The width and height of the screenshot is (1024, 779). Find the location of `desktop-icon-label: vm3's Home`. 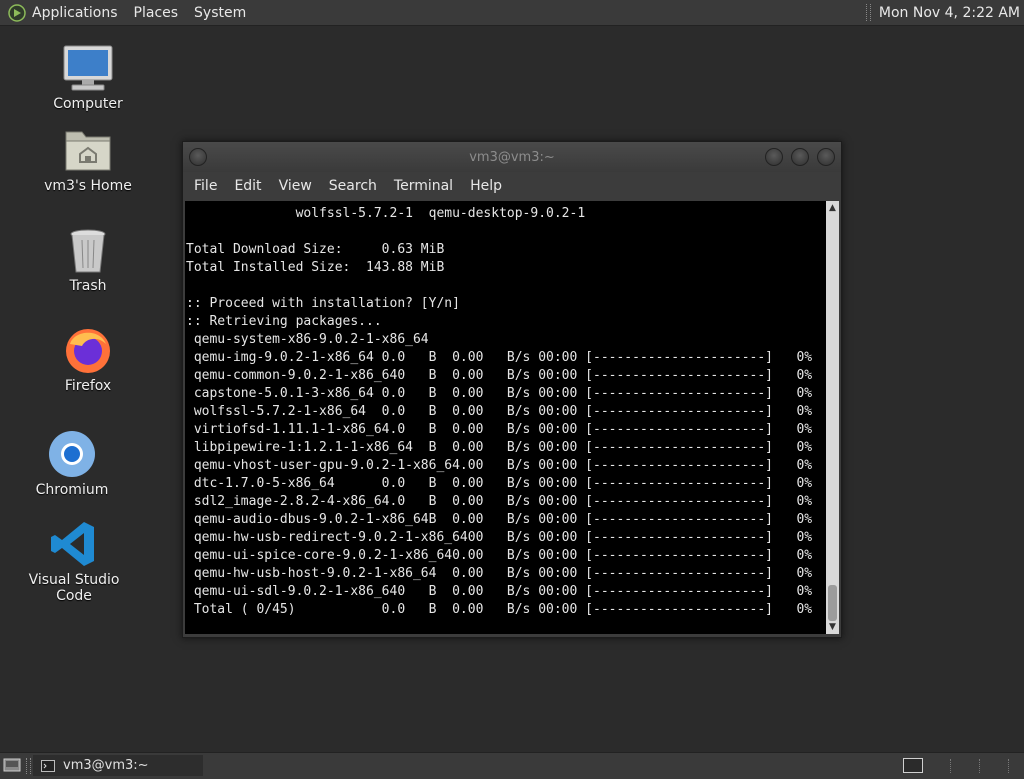

desktop-icon-label: vm3's Home is located at coordinates (88, 186).